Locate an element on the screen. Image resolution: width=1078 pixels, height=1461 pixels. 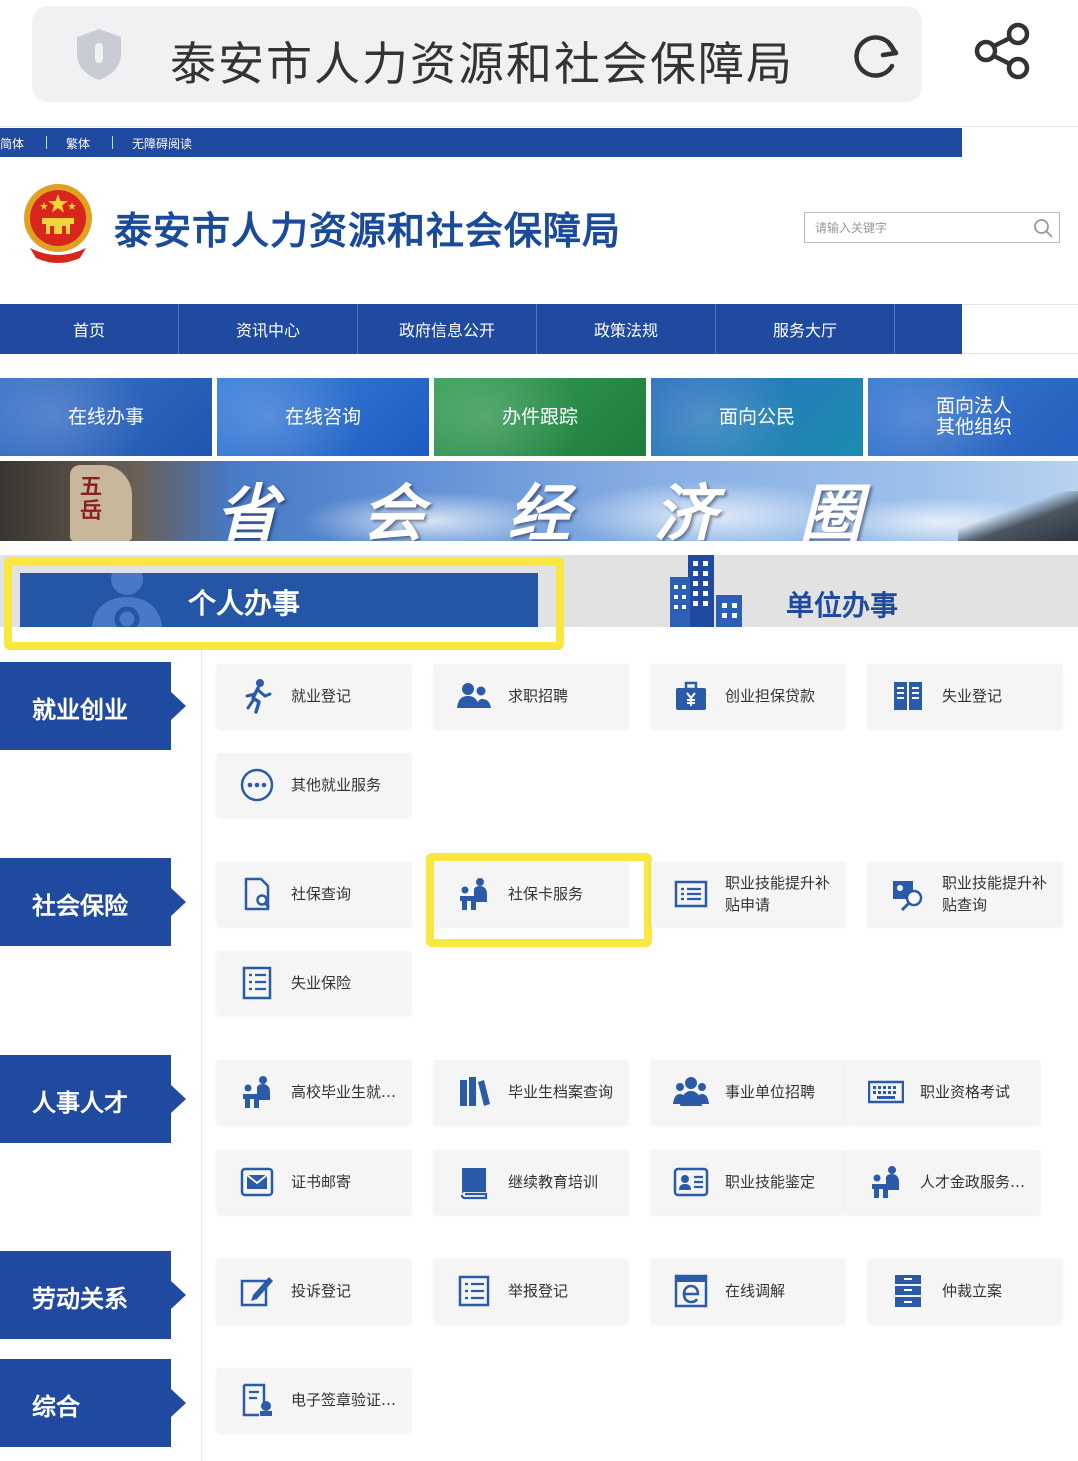
service-online-mediation: 在线调解 is located at coordinates (748, 1291).